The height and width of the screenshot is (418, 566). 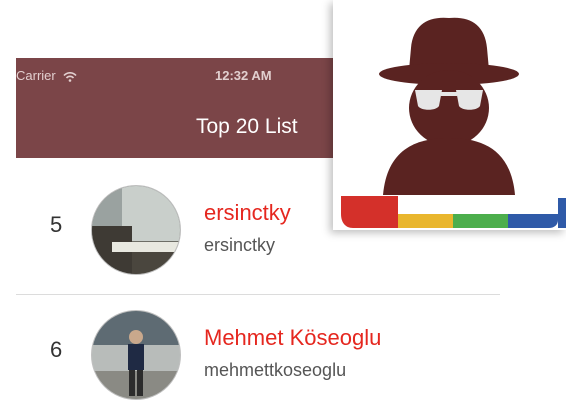 What do you see at coordinates (258, 294) in the screenshot?
I see `row-divider` at bounding box center [258, 294].